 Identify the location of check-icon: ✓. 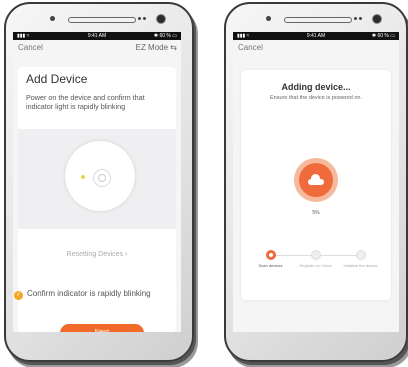
(18, 295).